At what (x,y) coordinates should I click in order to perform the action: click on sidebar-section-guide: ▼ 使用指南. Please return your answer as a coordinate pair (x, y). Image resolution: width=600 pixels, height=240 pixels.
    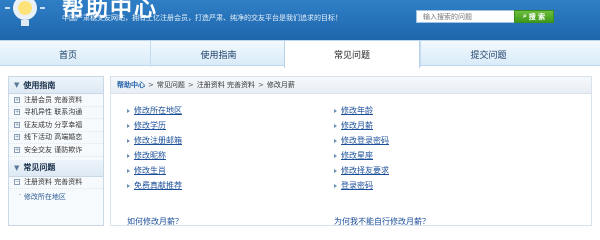
    Looking at the image, I should click on (56, 85).